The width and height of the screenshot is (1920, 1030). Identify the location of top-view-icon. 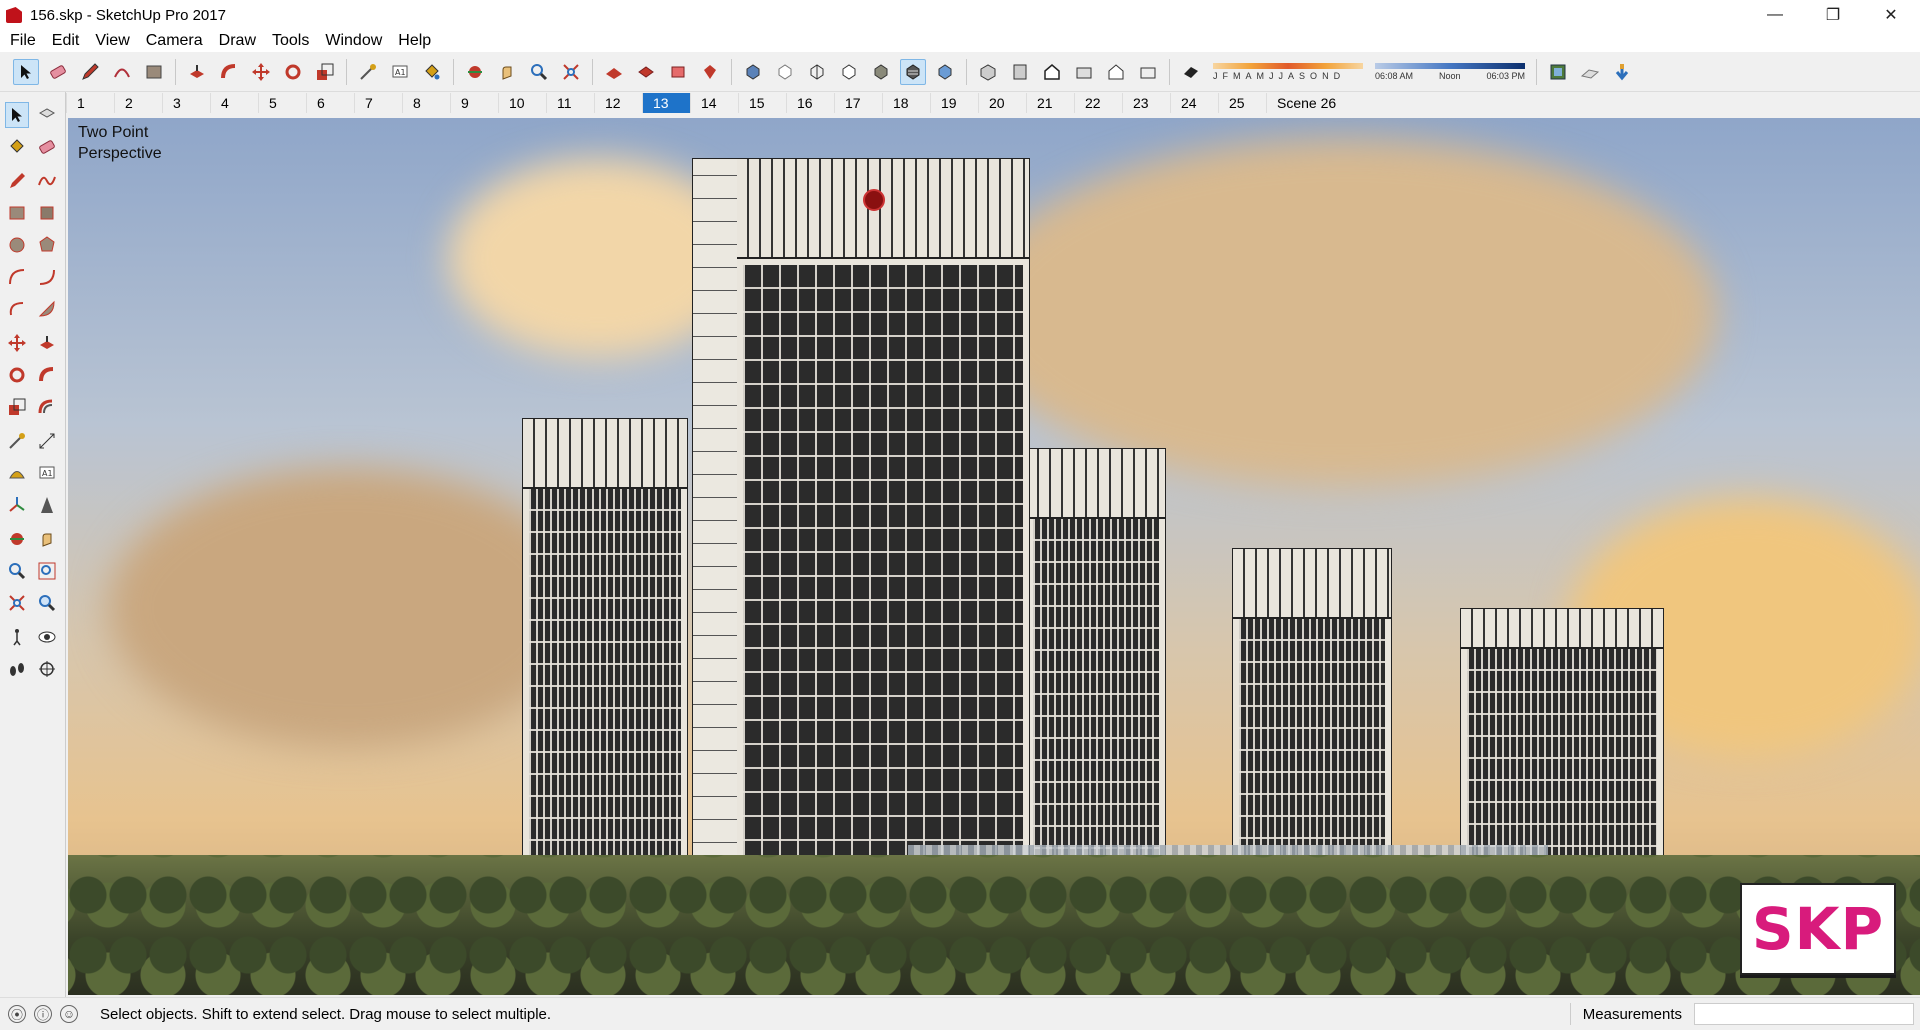
(1020, 72).